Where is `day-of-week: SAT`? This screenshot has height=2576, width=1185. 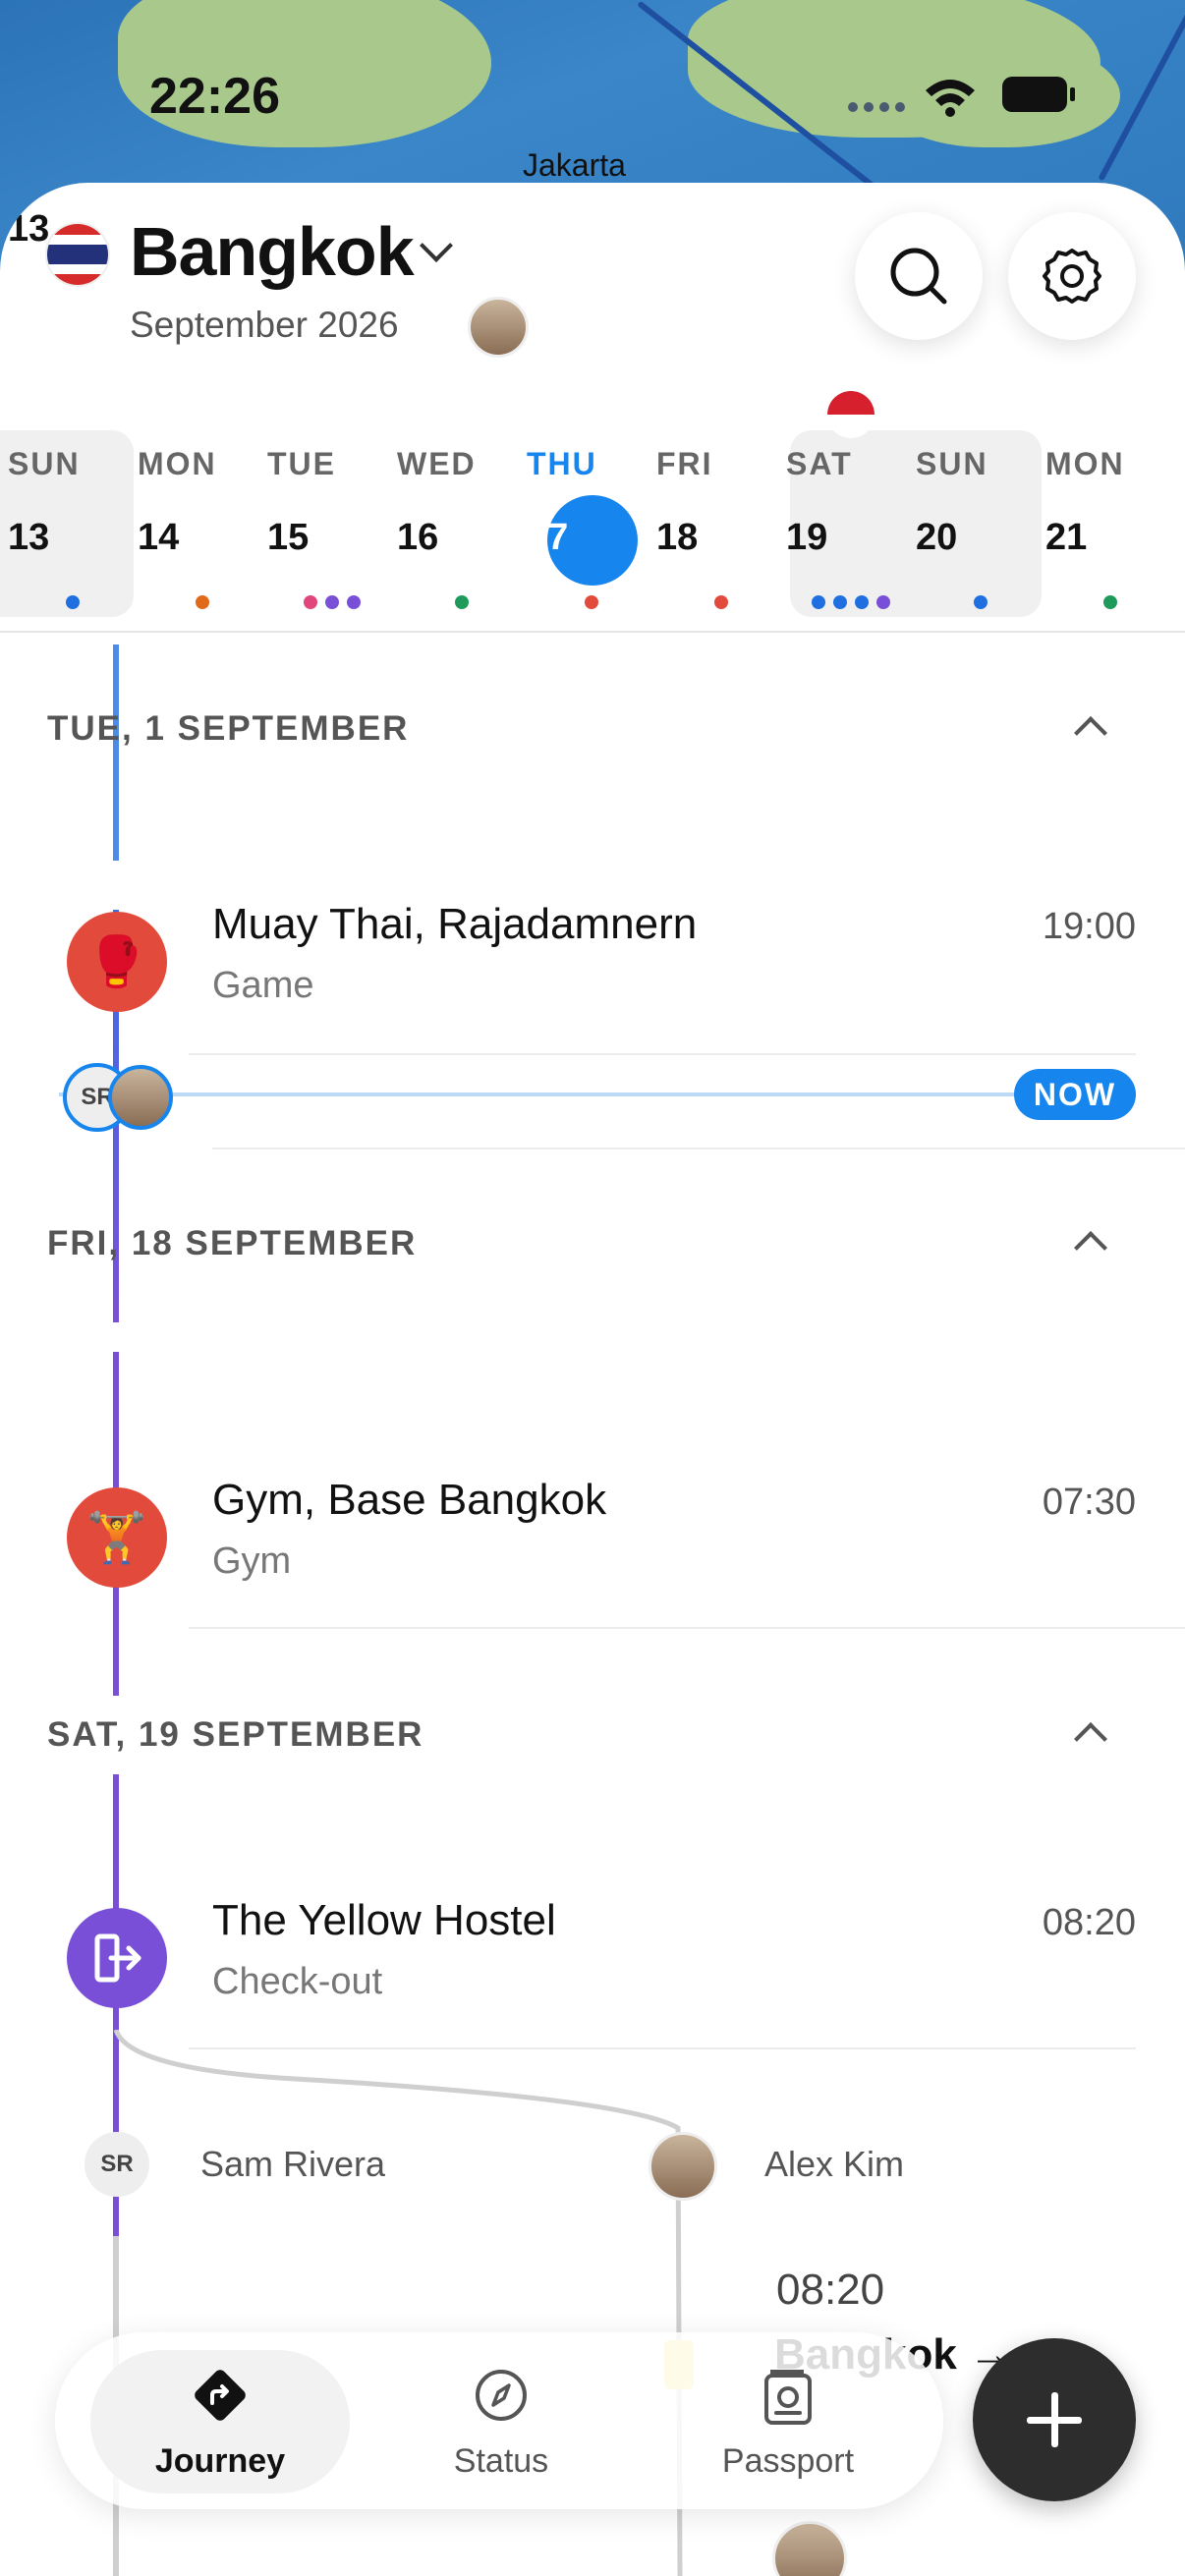
day-of-week: SAT is located at coordinates (819, 463).